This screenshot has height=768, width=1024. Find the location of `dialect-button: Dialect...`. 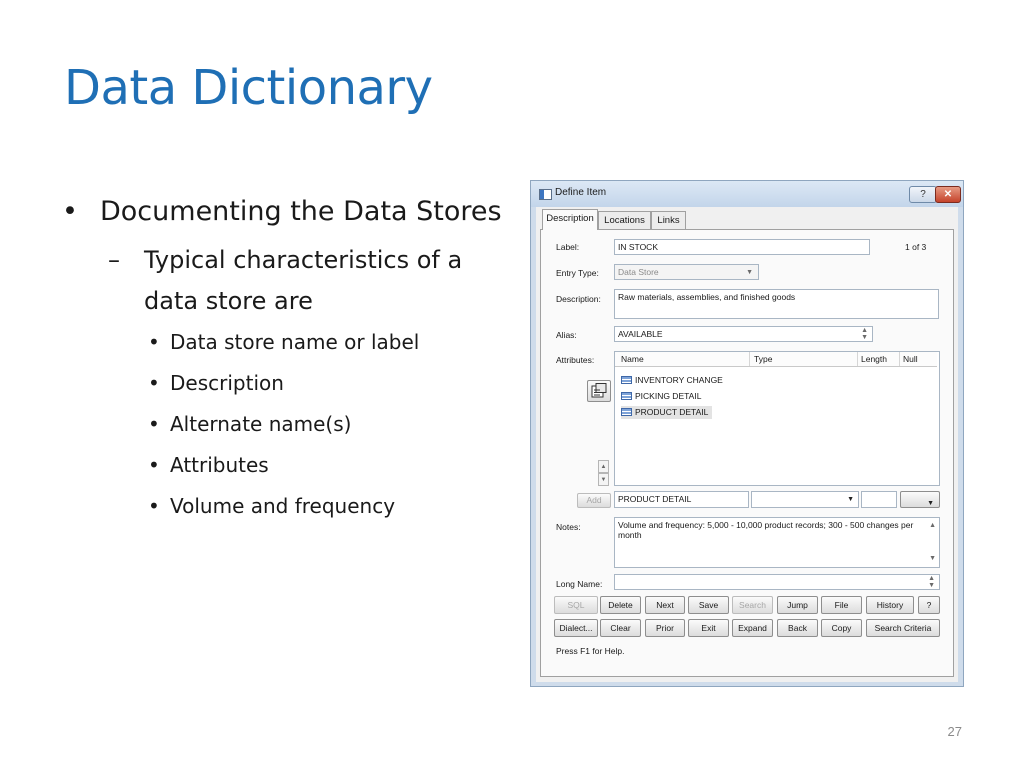

dialect-button: Dialect... is located at coordinates (576, 628).